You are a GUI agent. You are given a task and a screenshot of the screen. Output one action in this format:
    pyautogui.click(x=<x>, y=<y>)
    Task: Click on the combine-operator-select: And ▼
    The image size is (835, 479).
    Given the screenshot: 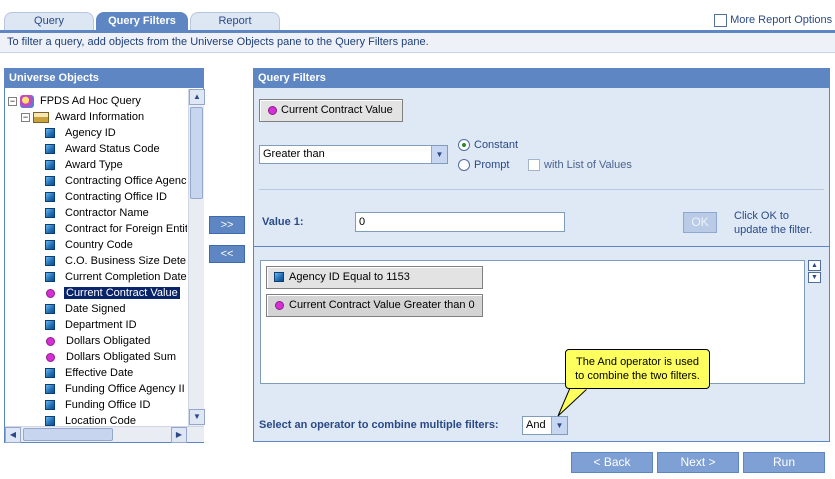 What is the action you would take?
    pyautogui.click(x=545, y=425)
    